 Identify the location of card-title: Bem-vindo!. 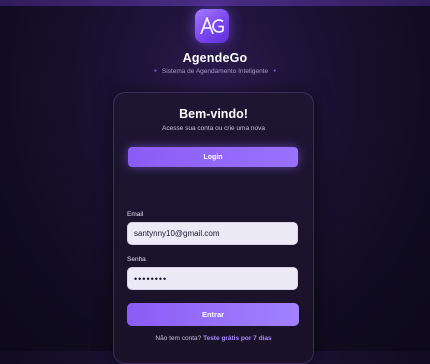
(213, 114).